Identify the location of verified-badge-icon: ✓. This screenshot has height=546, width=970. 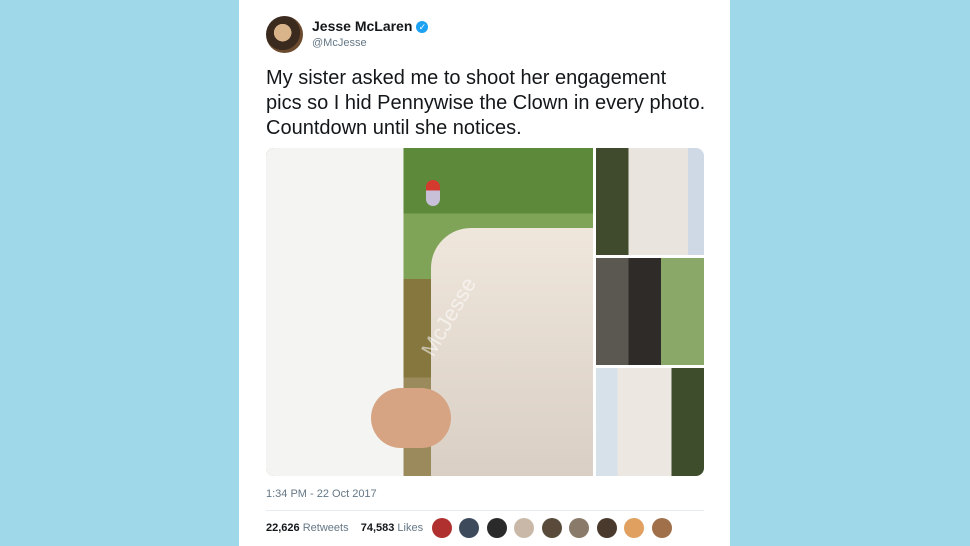
(422, 27).